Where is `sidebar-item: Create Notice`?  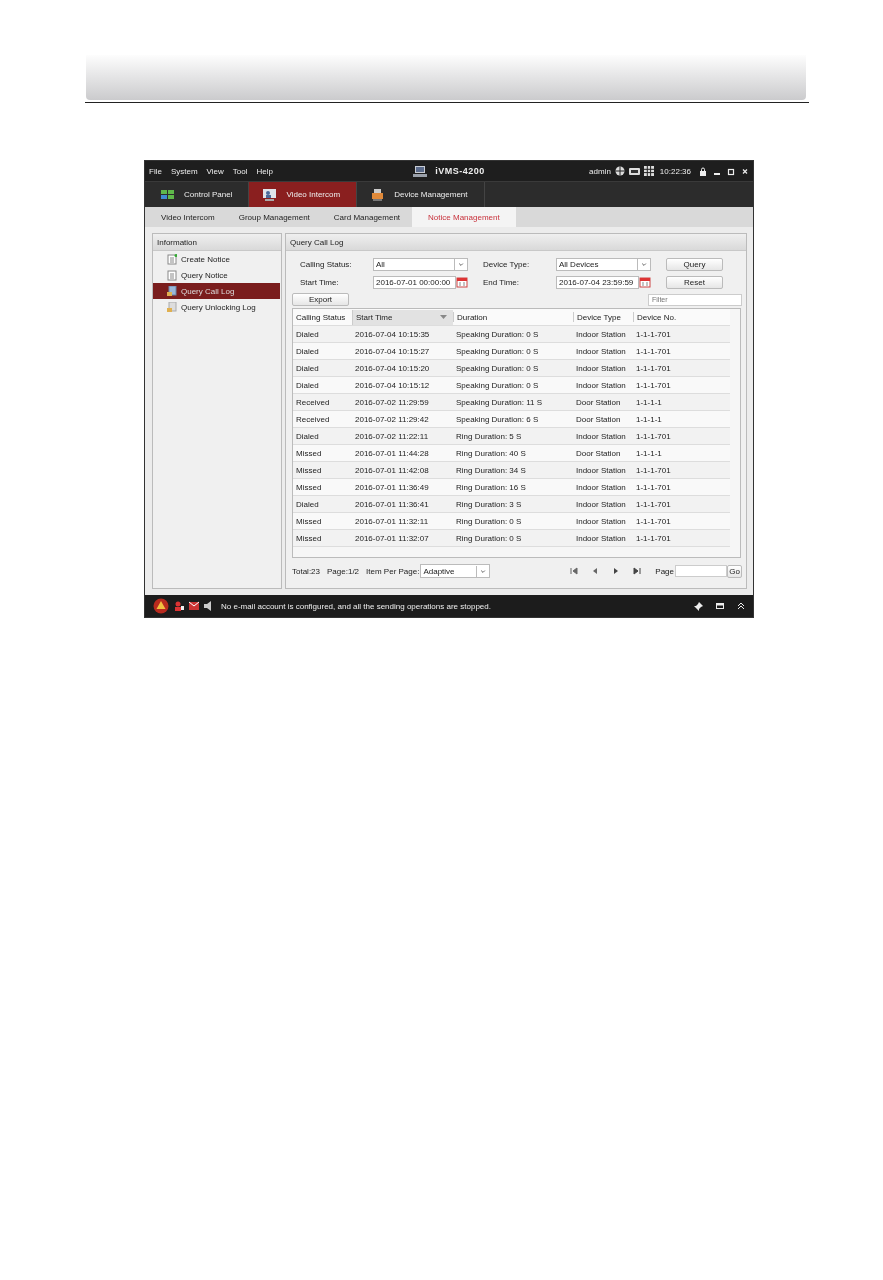
sidebar-item: Create Notice is located at coordinates (216, 259).